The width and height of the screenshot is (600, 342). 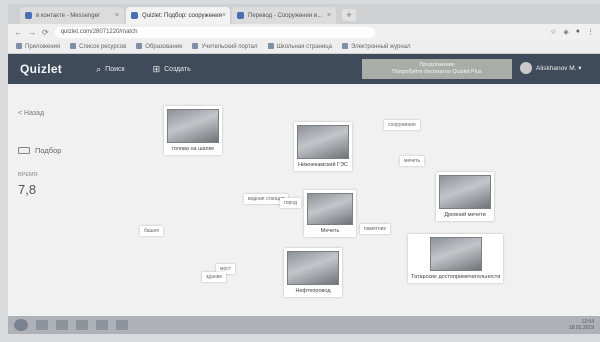 I want to click on browser-tab: Перевод - Сооружения и... ×, so click(x=284, y=15).